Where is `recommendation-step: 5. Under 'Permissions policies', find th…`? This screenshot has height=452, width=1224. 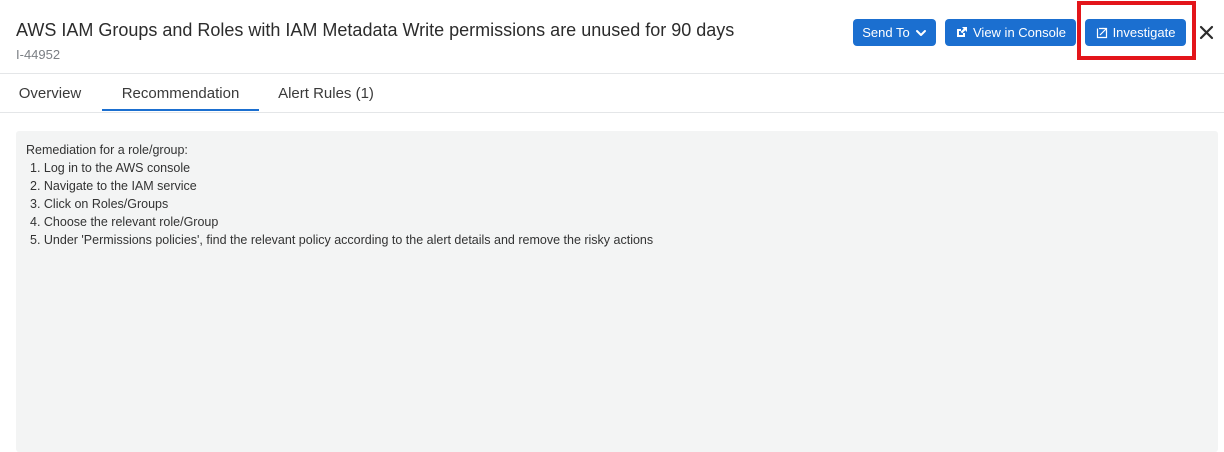
recommendation-step: 5. Under 'Permissions policies', find th… is located at coordinates (342, 240).